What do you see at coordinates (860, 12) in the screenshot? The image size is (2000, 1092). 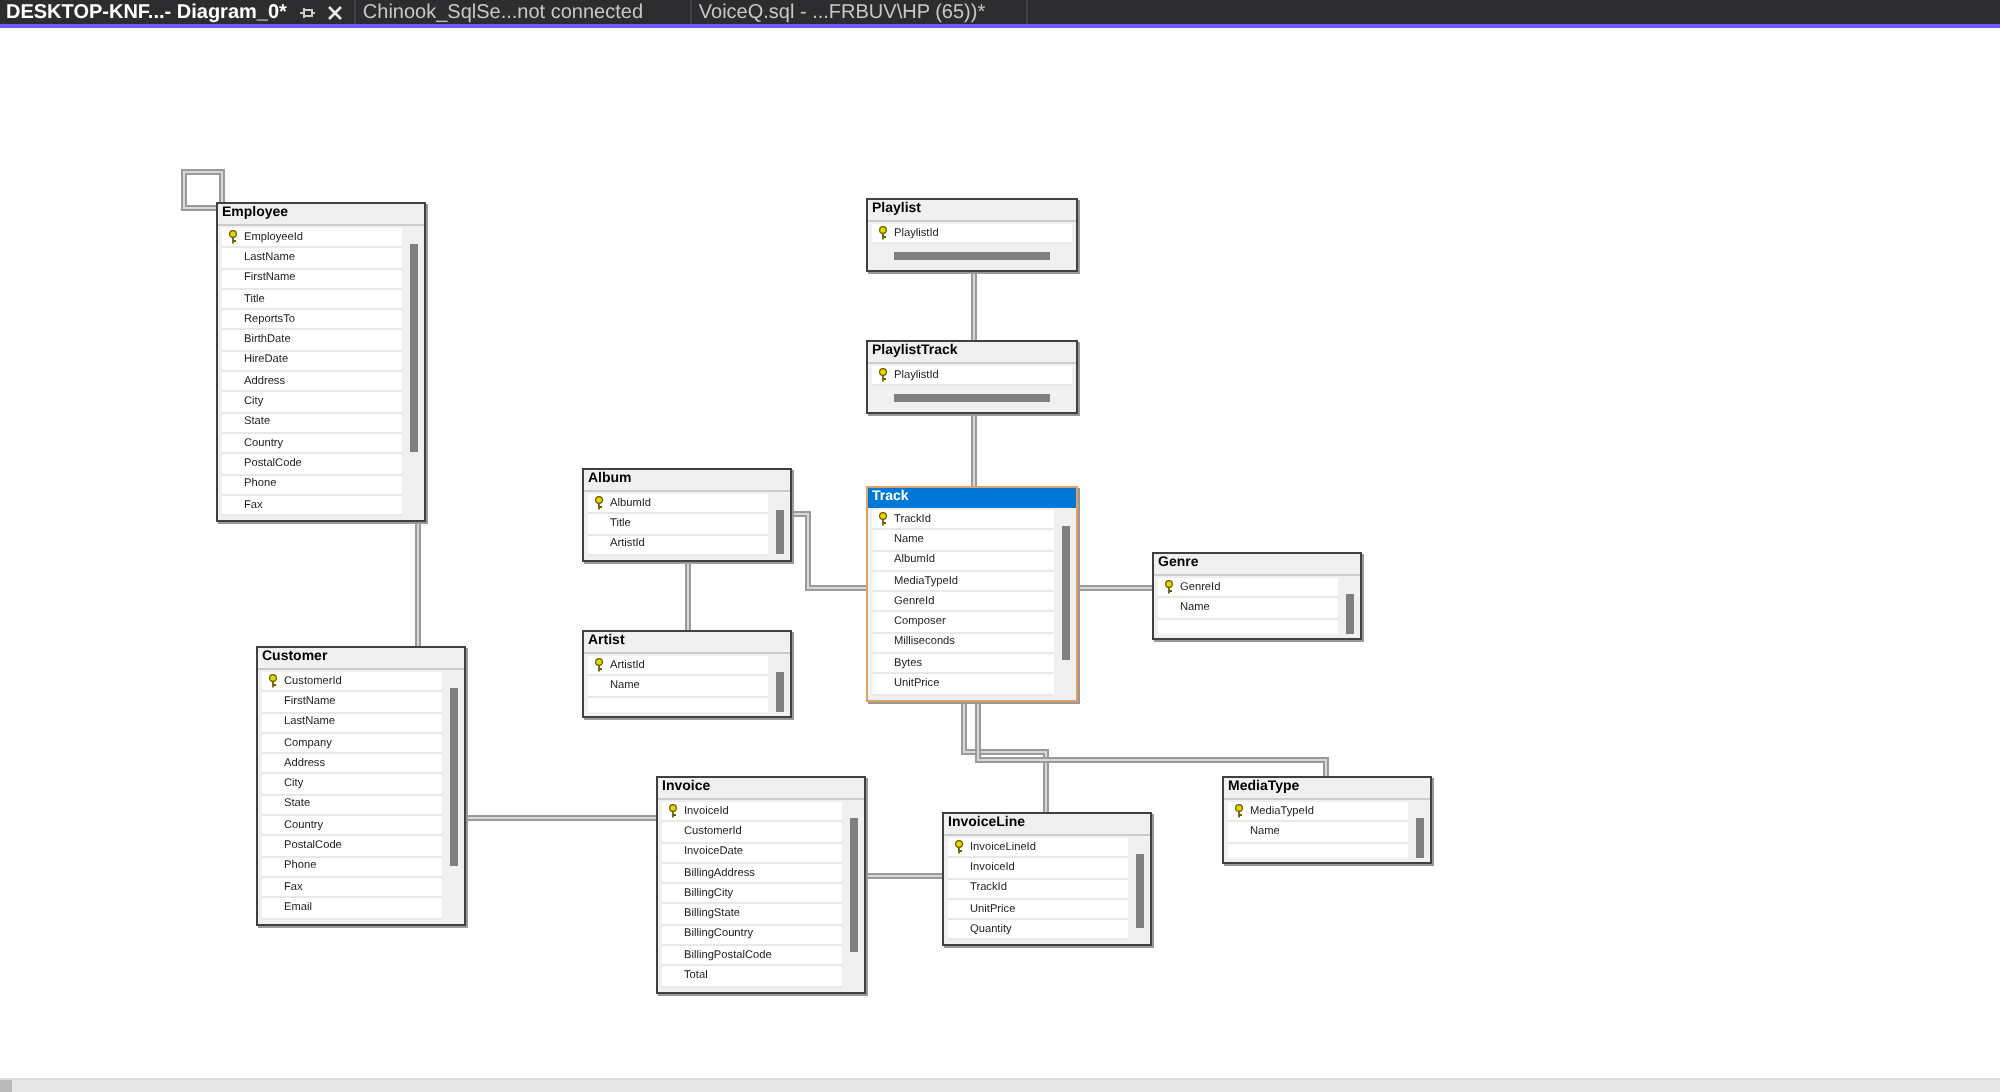 I see `document-tab: VoiceQ.sql - ...FRBUV\HP (65))*` at bounding box center [860, 12].